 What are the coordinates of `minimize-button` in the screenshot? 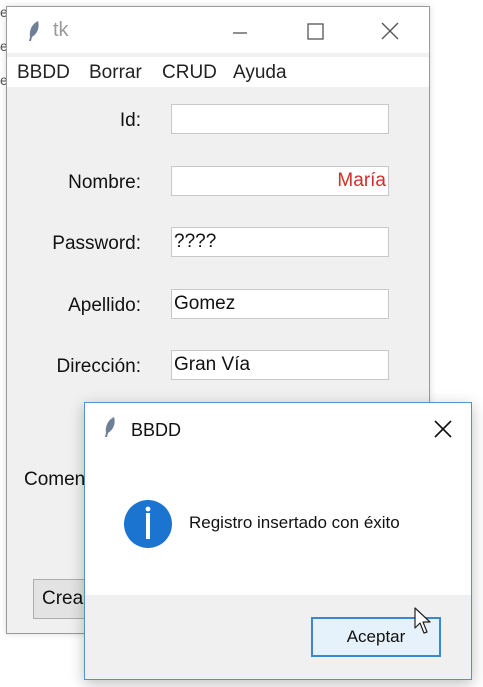 It's located at (240, 31).